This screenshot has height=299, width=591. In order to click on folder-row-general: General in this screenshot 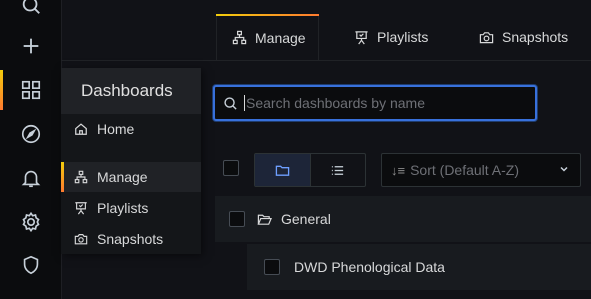, I will do `click(403, 219)`.